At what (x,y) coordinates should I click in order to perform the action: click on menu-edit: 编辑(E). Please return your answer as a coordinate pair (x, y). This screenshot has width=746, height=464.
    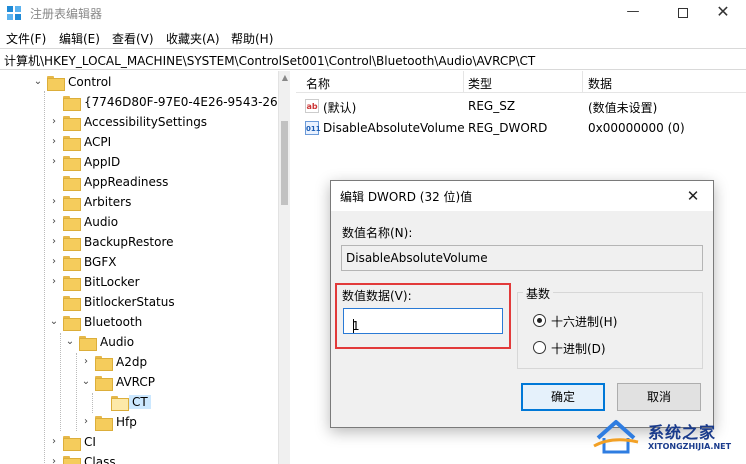
    Looking at the image, I should click on (79, 38).